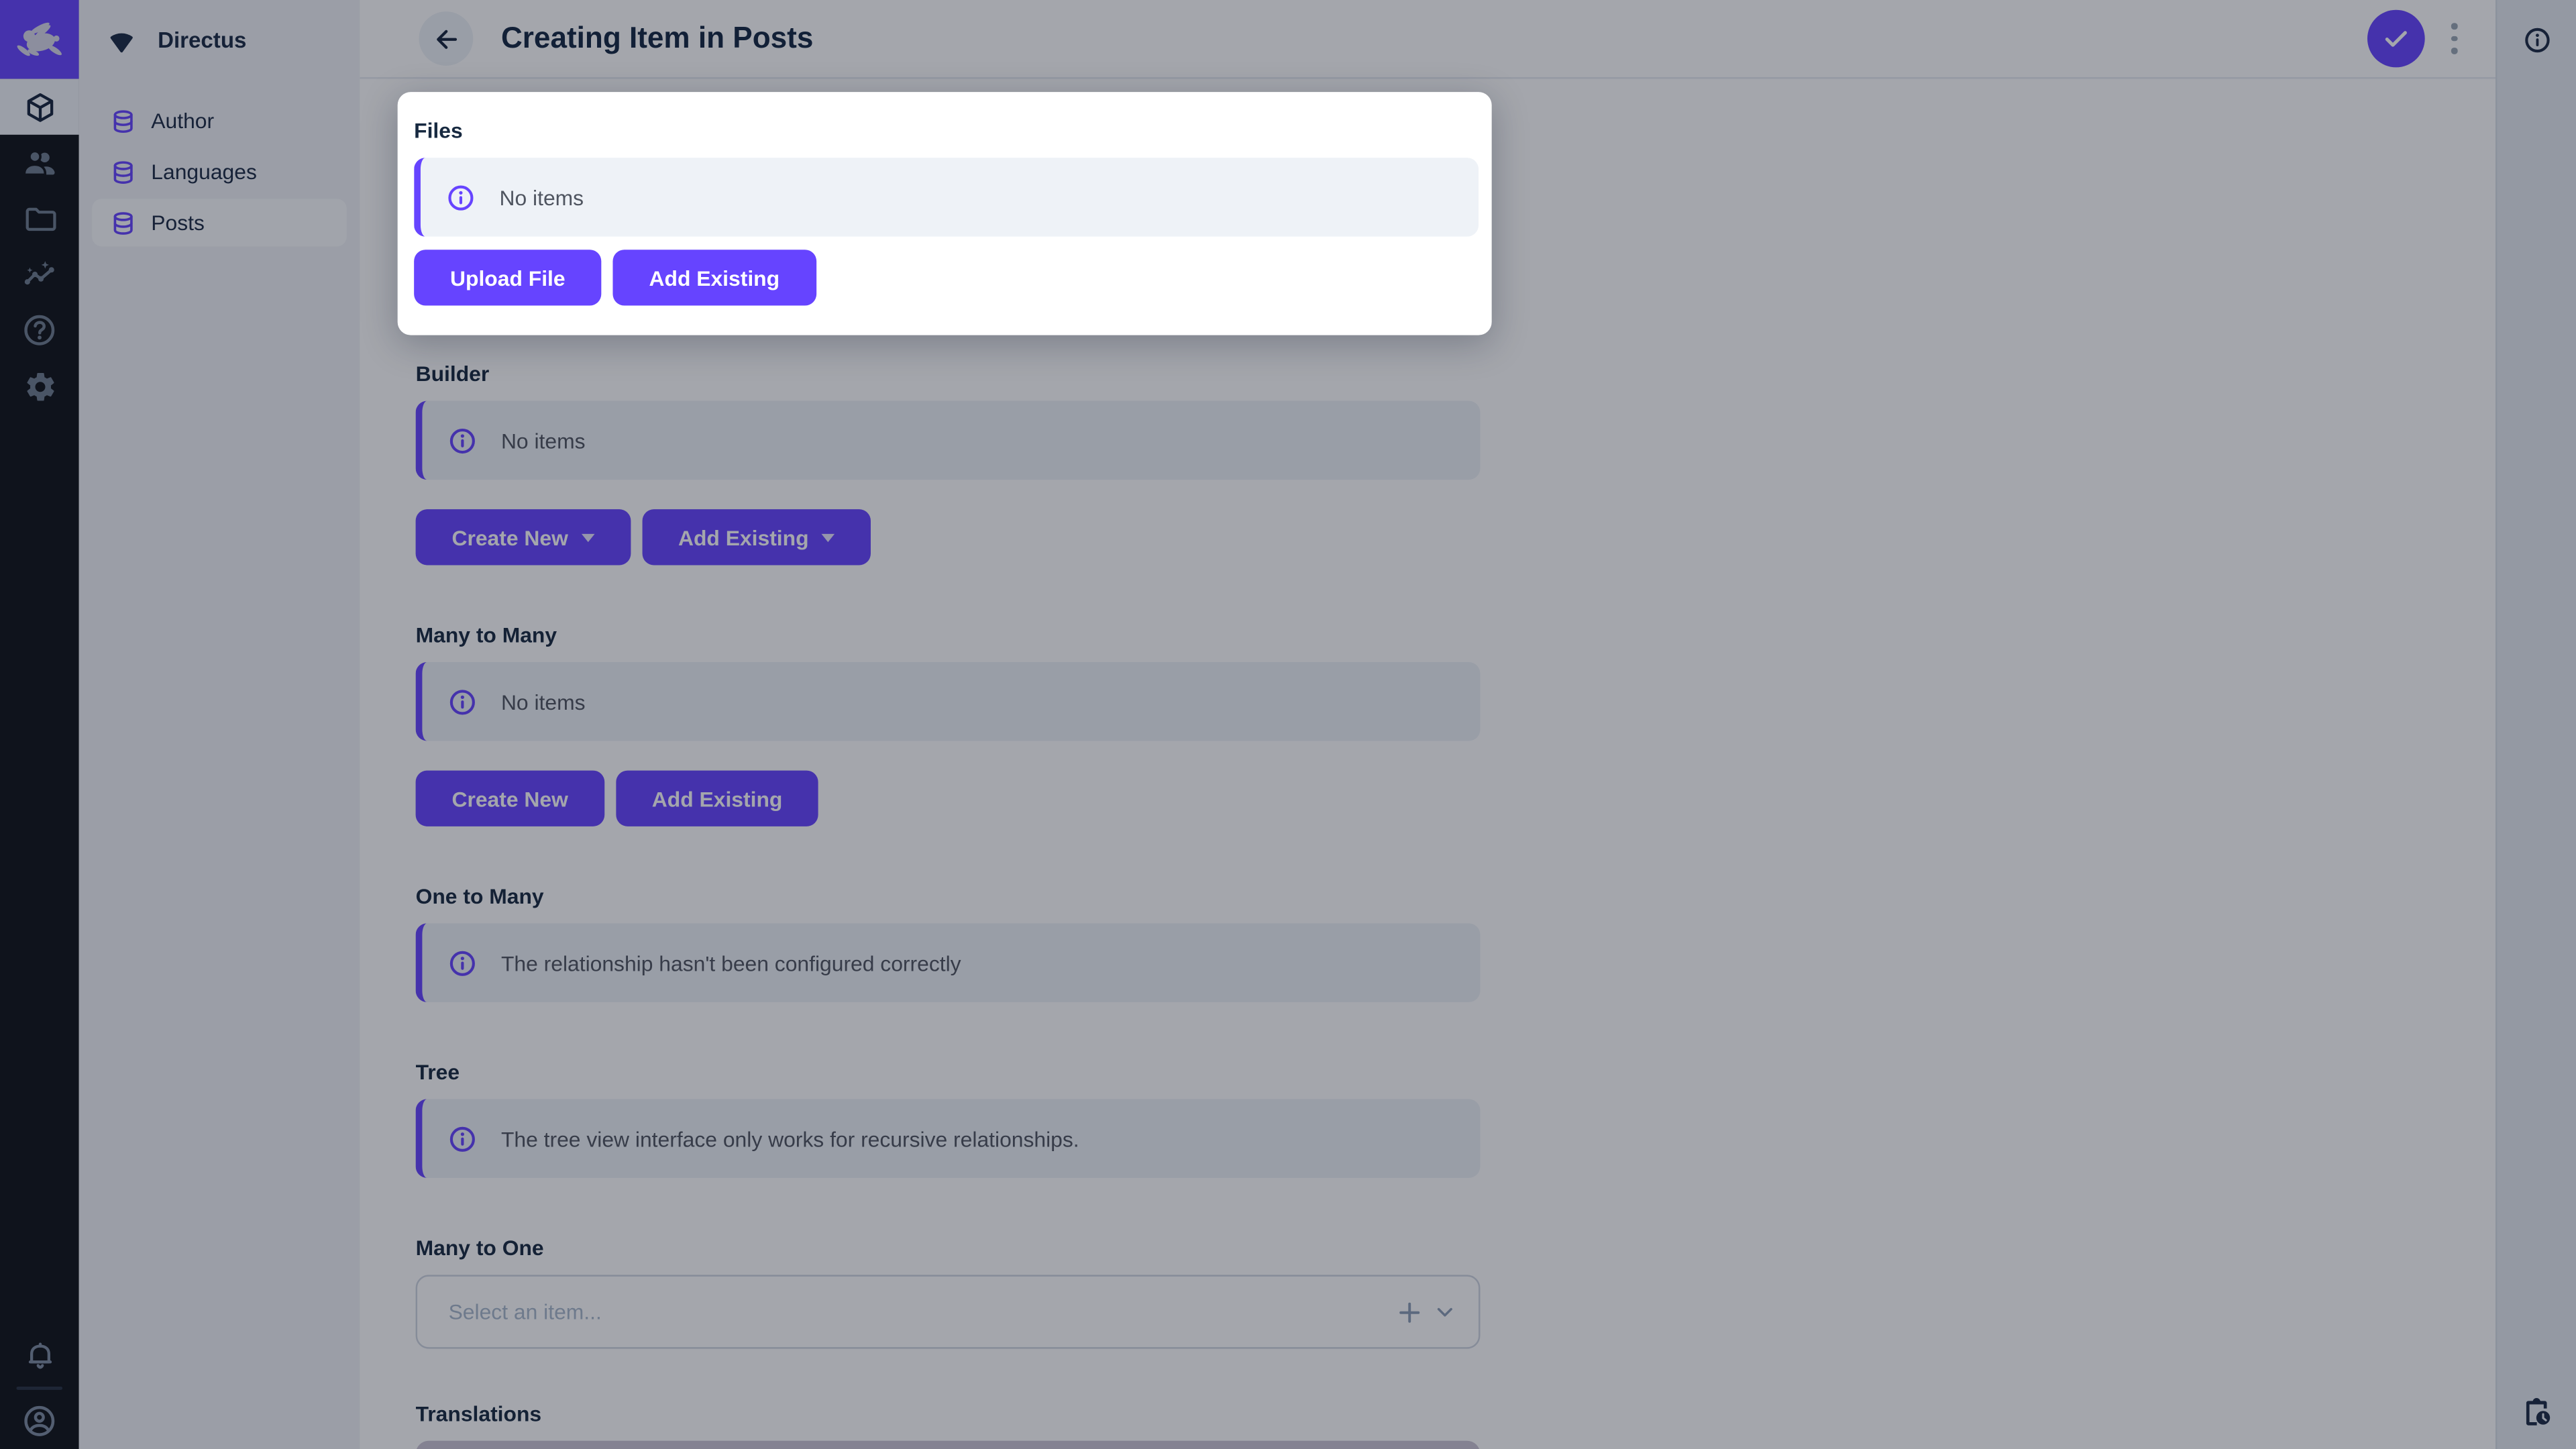 The width and height of the screenshot is (2576, 1449). I want to click on button-label: Upload File, so click(508, 277).